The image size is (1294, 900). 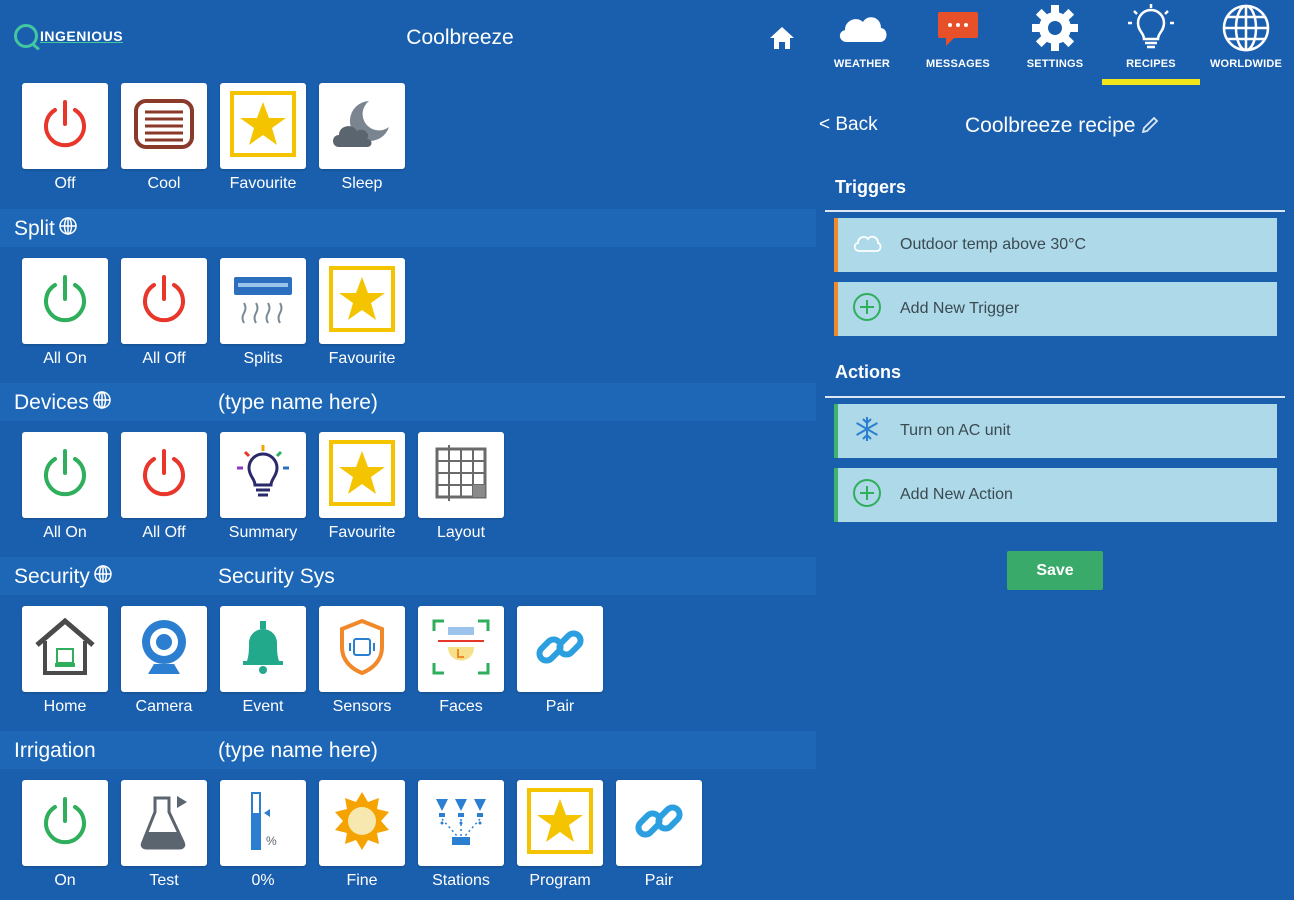 I want to click on nav-settings: SETTINGS, so click(x=1055, y=44).